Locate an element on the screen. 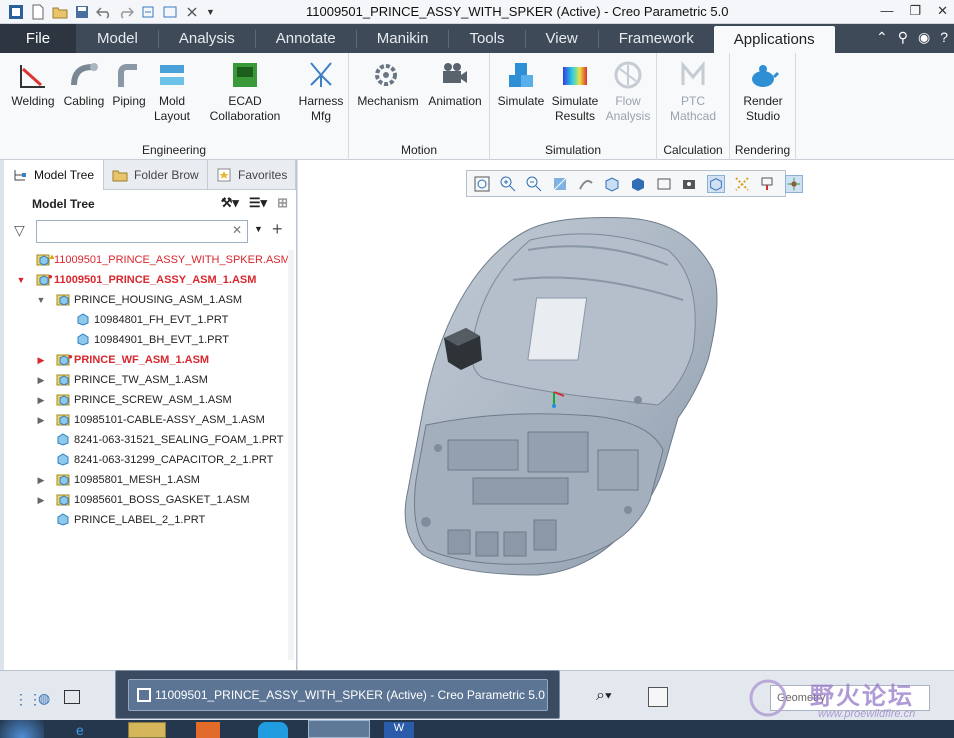 The image size is (954, 738). annotation-display-icon is located at coordinates (768, 184).